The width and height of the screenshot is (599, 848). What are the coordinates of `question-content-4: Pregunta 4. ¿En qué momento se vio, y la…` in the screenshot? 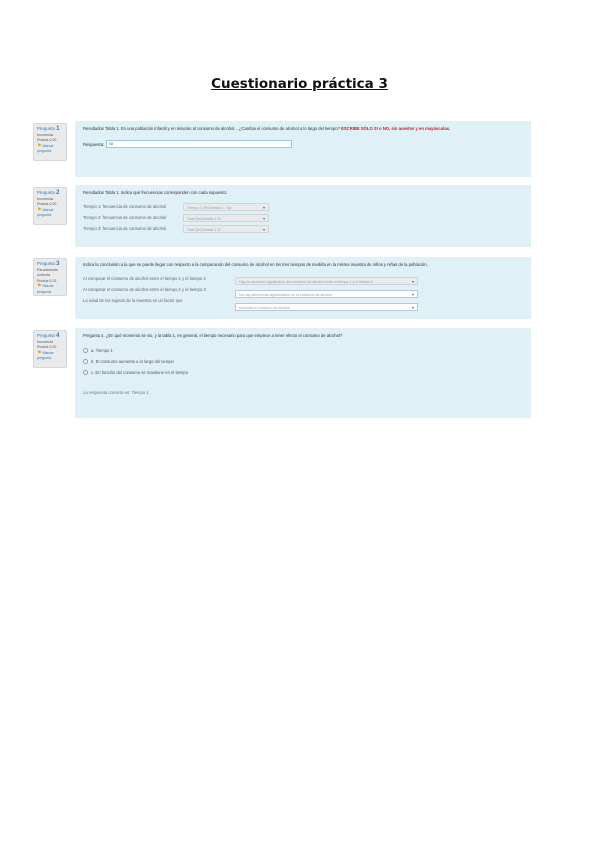 It's located at (303, 373).